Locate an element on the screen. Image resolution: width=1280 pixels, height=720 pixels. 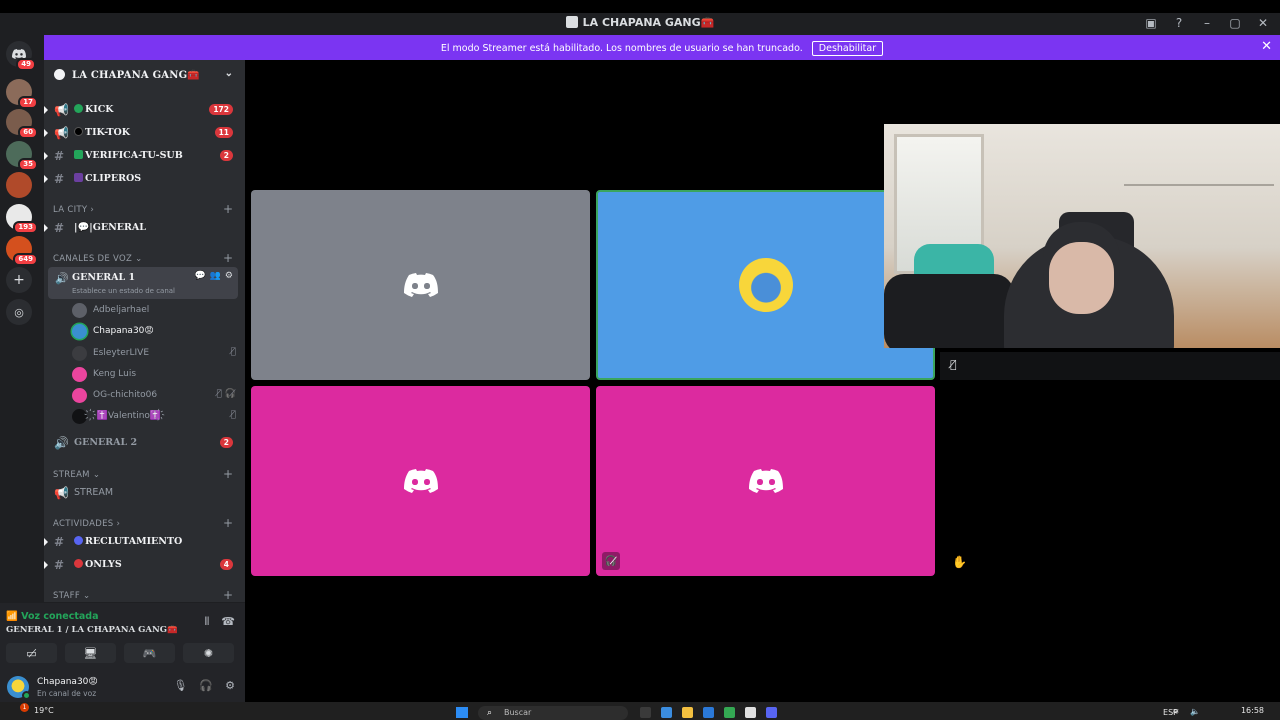
weather-temp: 19°C is located at coordinates (44, 710).